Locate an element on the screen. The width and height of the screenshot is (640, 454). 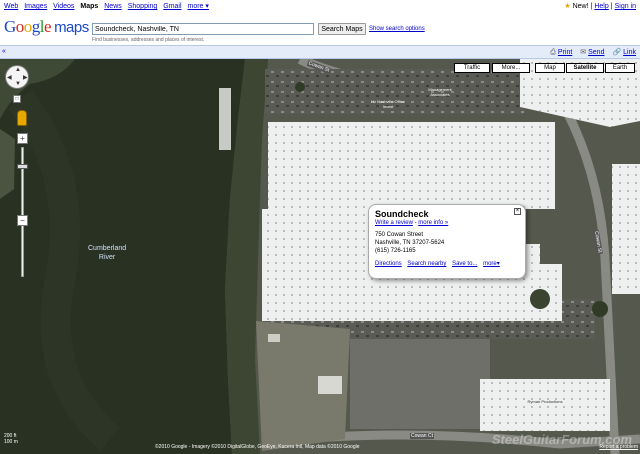
nav-link-shopping: Shopping is located at coordinates (143, 6).